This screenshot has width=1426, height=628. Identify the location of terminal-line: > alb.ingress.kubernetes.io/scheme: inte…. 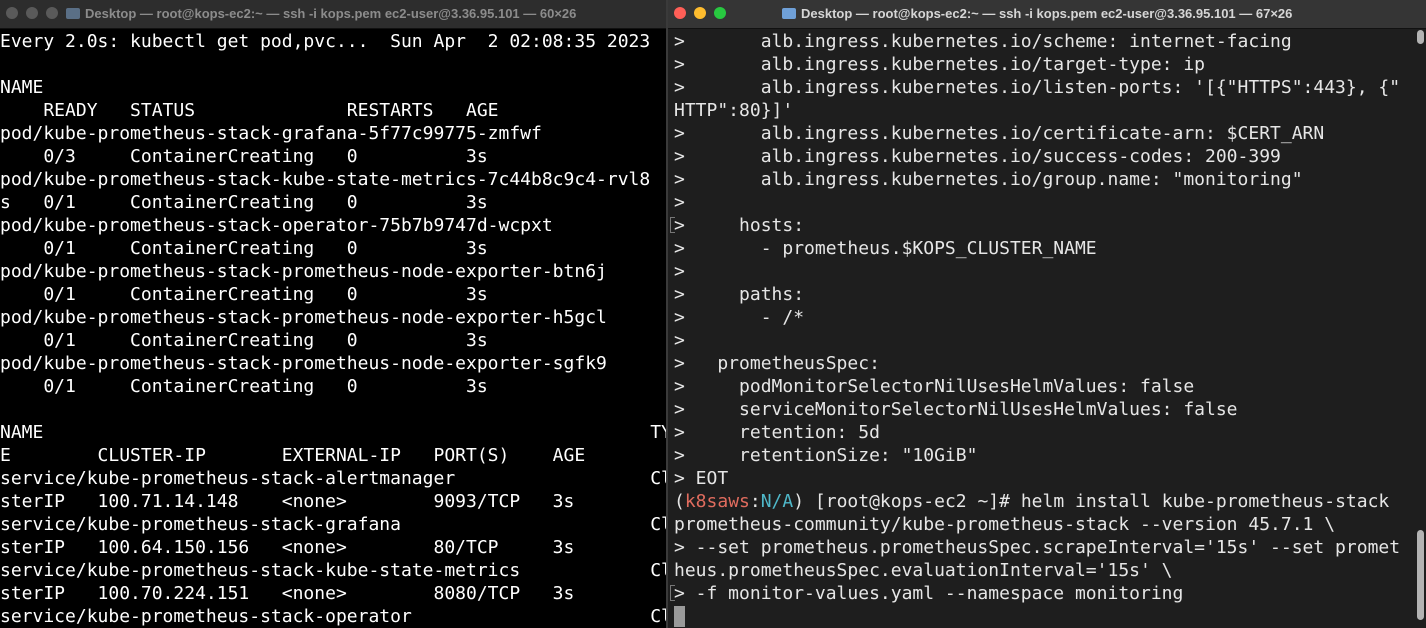
(983, 41).